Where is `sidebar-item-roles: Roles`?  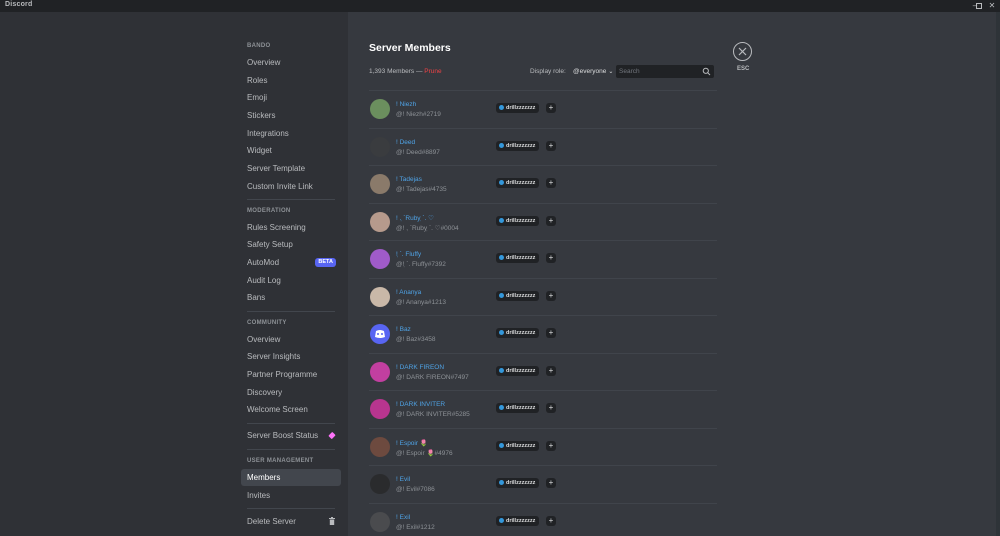
sidebar-item-roles: Roles is located at coordinates (291, 80).